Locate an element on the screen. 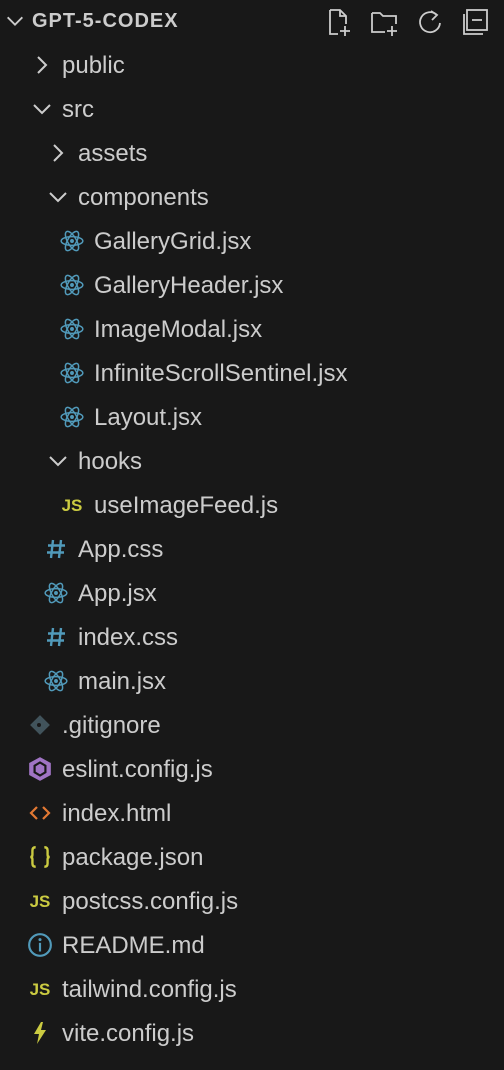  tree-item-label: assets is located at coordinates (113, 153).